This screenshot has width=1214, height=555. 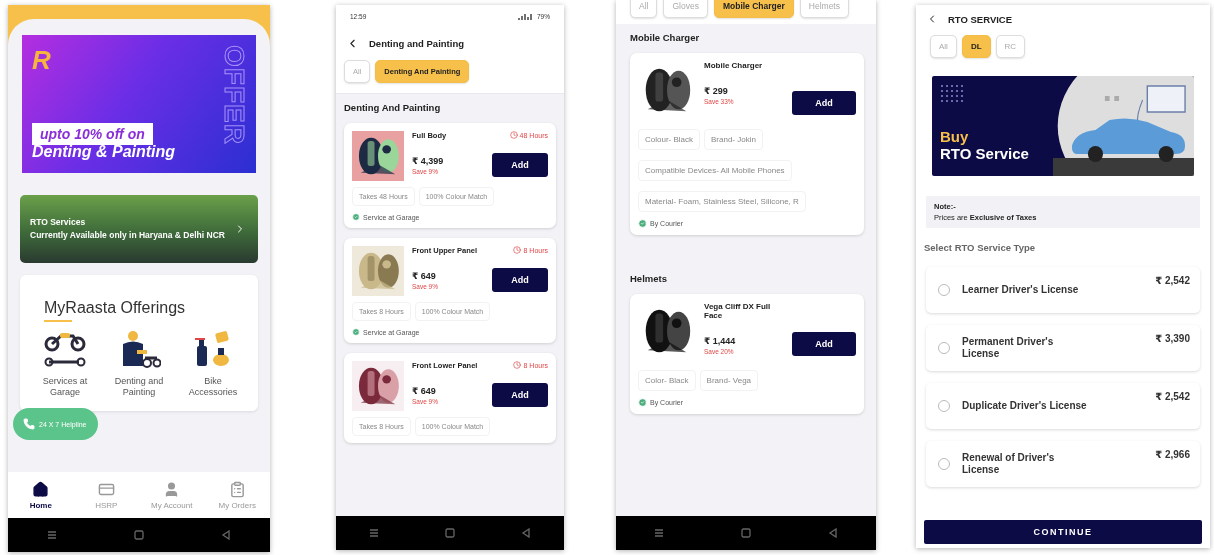 I want to click on screen-title: RTO SERVICE, so click(x=980, y=19).